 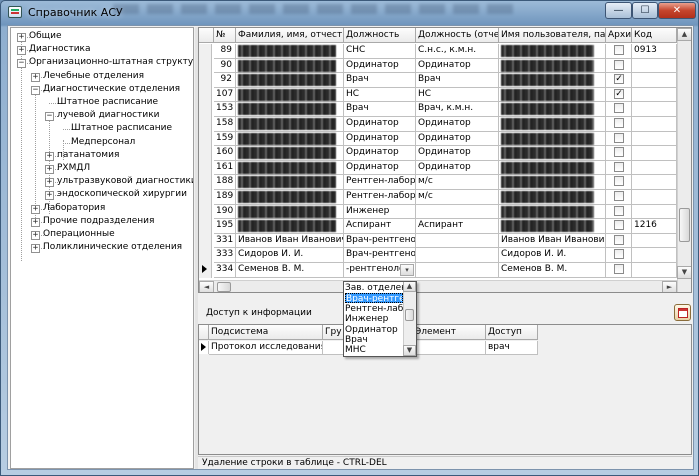 I want to click on table-cell-code: 1216, so click(x=654, y=226).